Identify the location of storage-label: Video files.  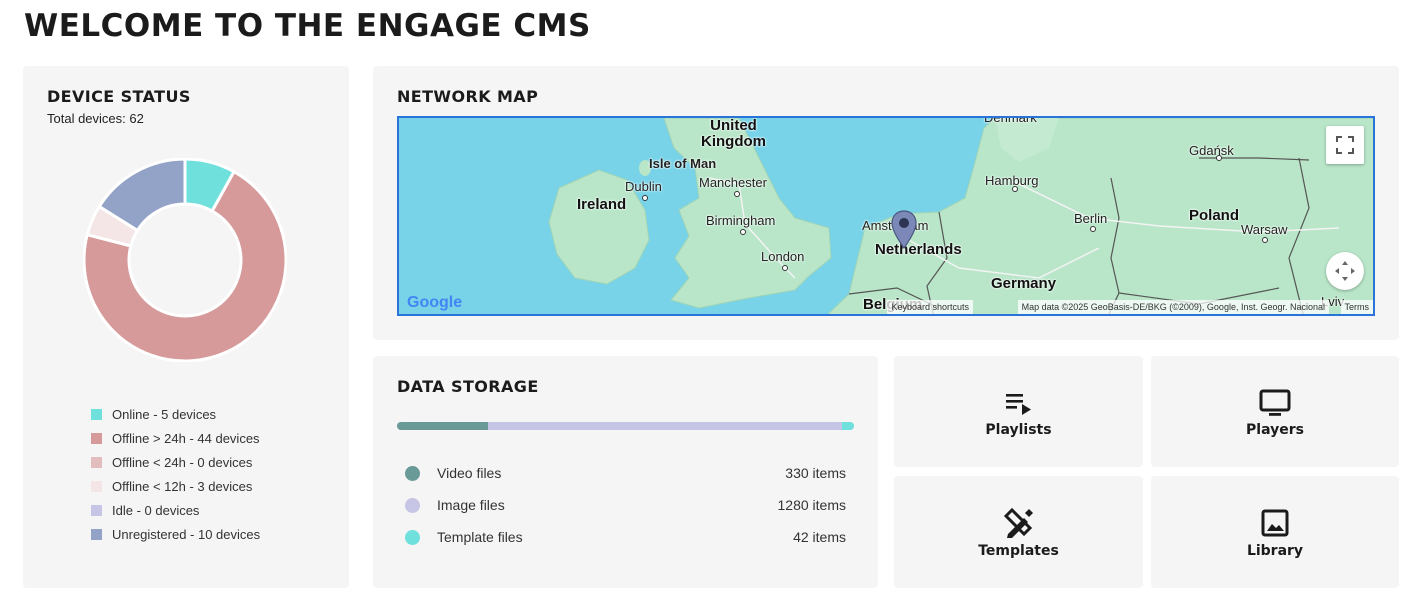
(469, 473).